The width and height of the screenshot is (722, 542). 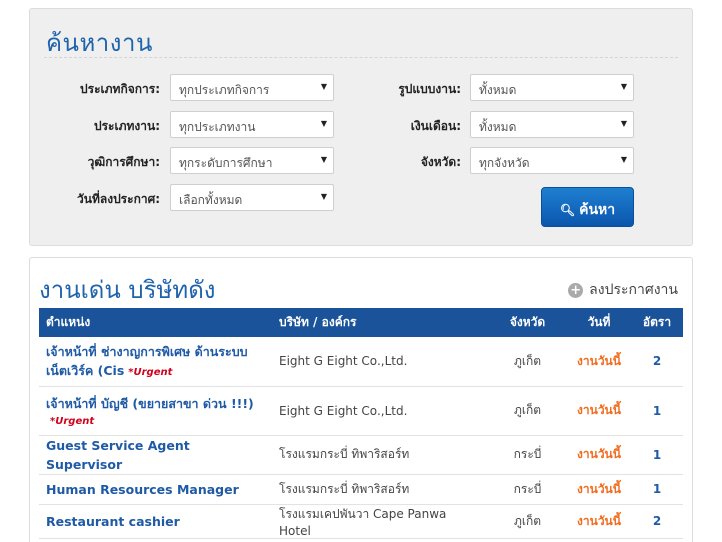 I want to click on education-select: ทุกระดับการศึกษา ▼, so click(x=252, y=160).